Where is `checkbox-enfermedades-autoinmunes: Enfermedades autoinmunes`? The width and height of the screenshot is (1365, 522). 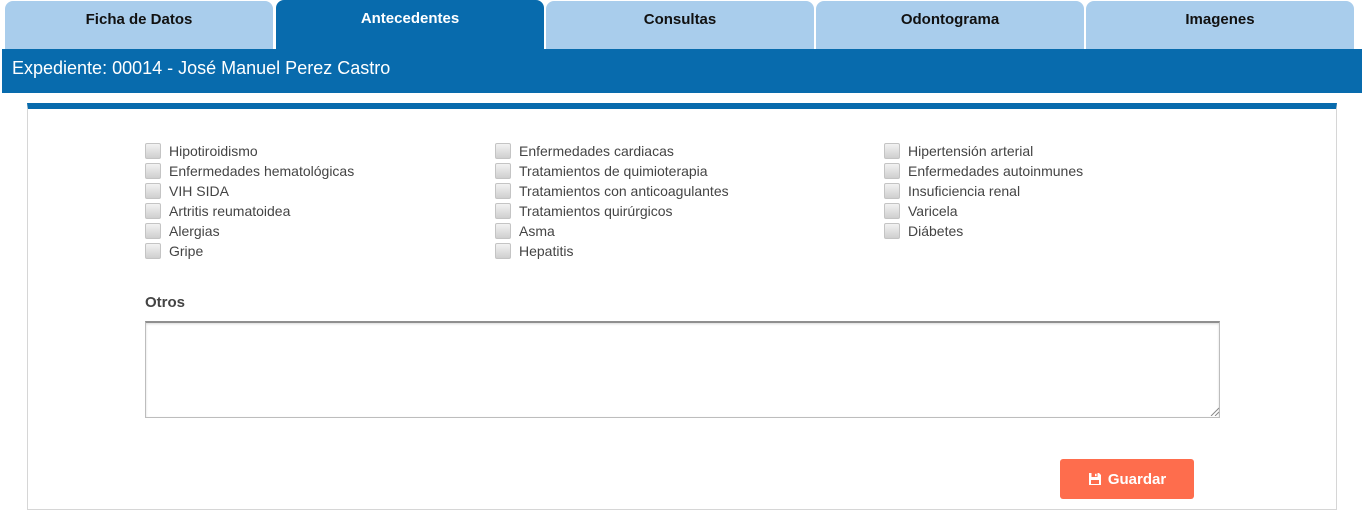 checkbox-enfermedades-autoinmunes: Enfermedades autoinmunes is located at coordinates (983, 171).